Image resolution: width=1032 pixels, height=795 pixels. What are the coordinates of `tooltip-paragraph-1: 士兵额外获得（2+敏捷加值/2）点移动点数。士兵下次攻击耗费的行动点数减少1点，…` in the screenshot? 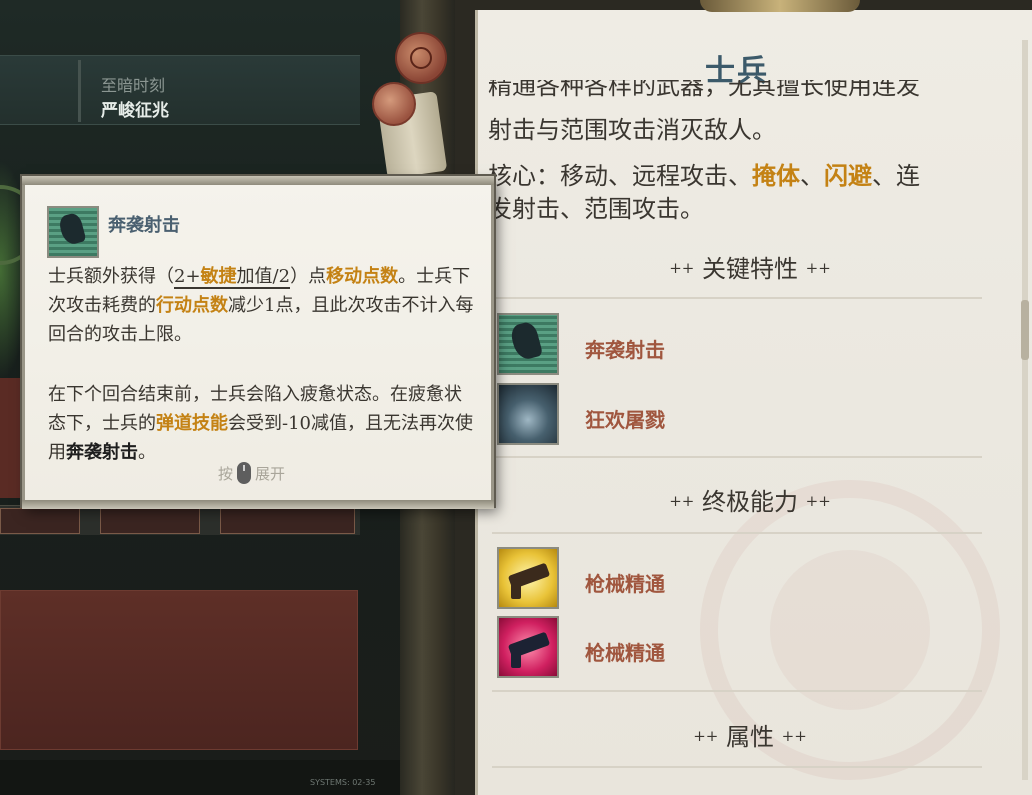 It's located at (263, 305).